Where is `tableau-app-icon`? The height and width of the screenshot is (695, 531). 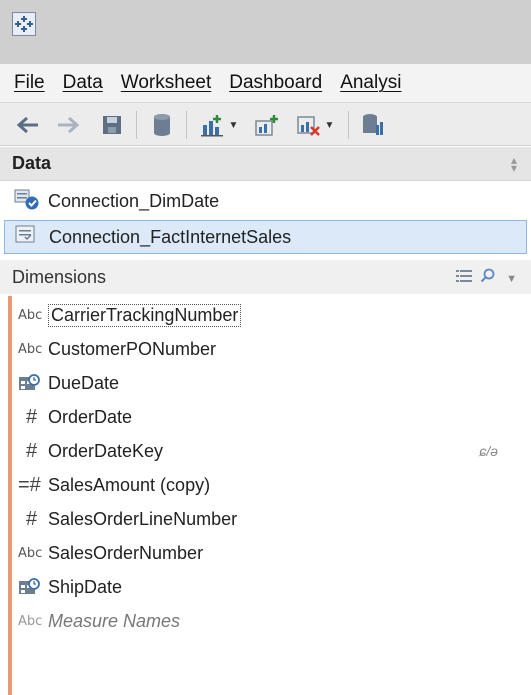
tableau-app-icon is located at coordinates (24, 24).